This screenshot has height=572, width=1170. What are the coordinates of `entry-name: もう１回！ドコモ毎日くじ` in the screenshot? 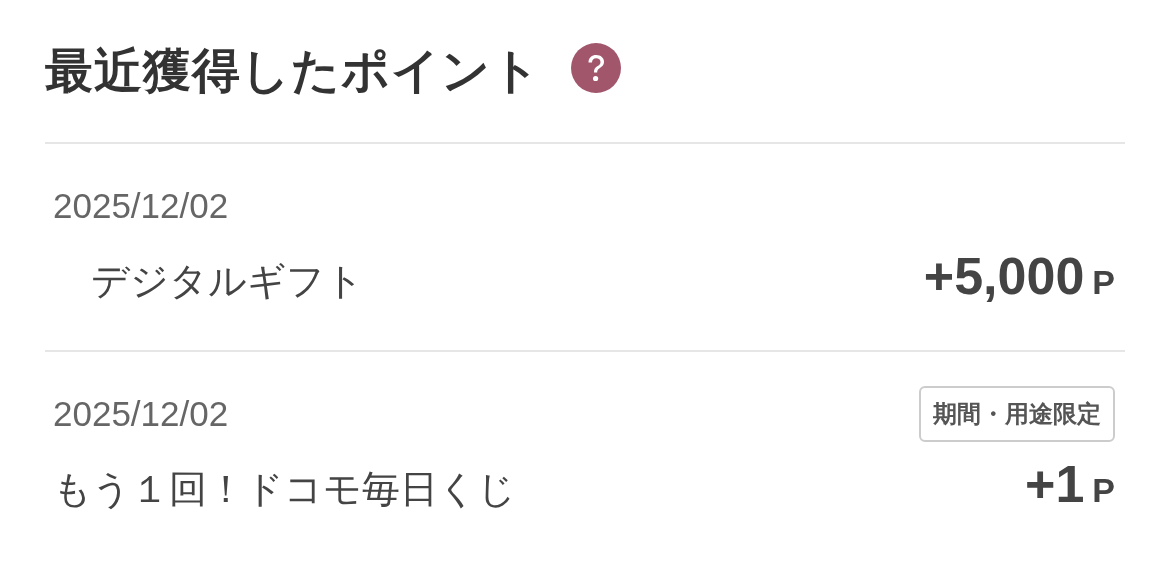 It's located at (284, 489).